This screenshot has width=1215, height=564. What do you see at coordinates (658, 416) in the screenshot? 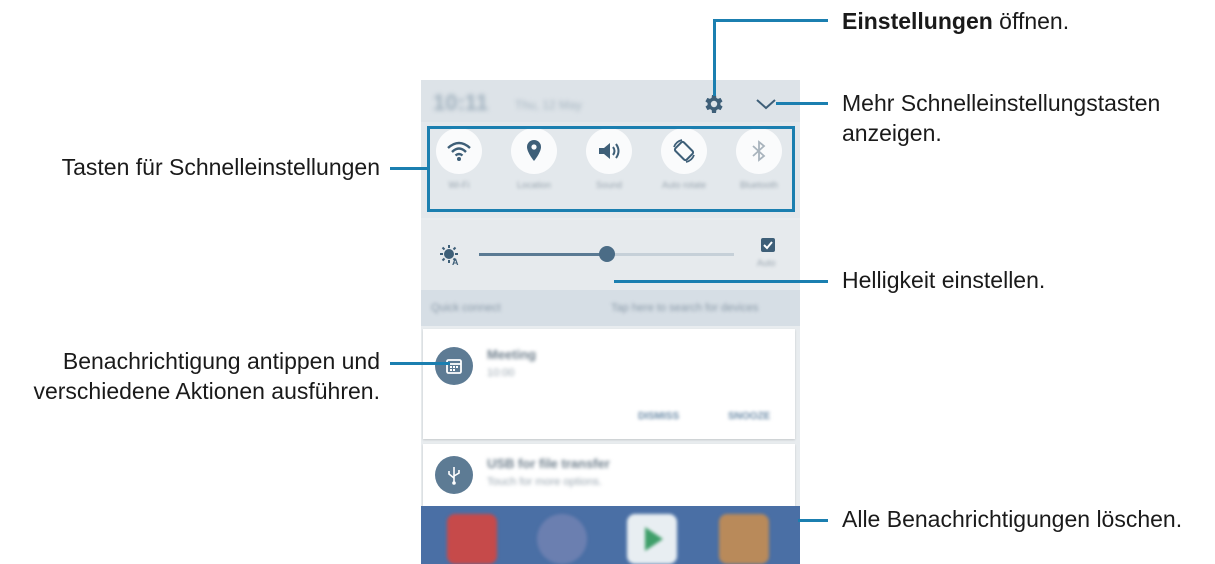
I see `dismiss-button: DISMISS` at bounding box center [658, 416].